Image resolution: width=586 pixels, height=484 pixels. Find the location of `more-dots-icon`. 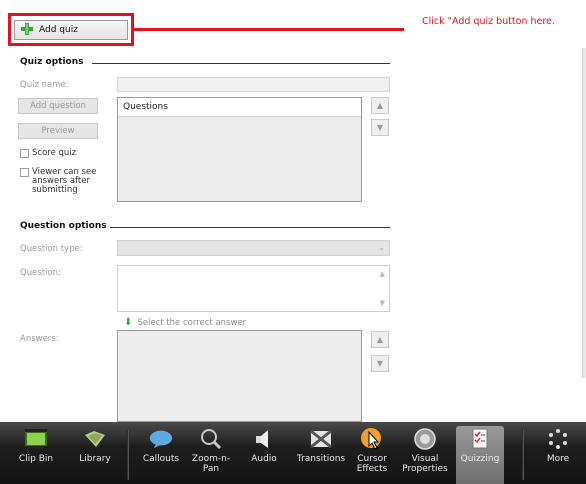

more-dots-icon is located at coordinates (558, 439).